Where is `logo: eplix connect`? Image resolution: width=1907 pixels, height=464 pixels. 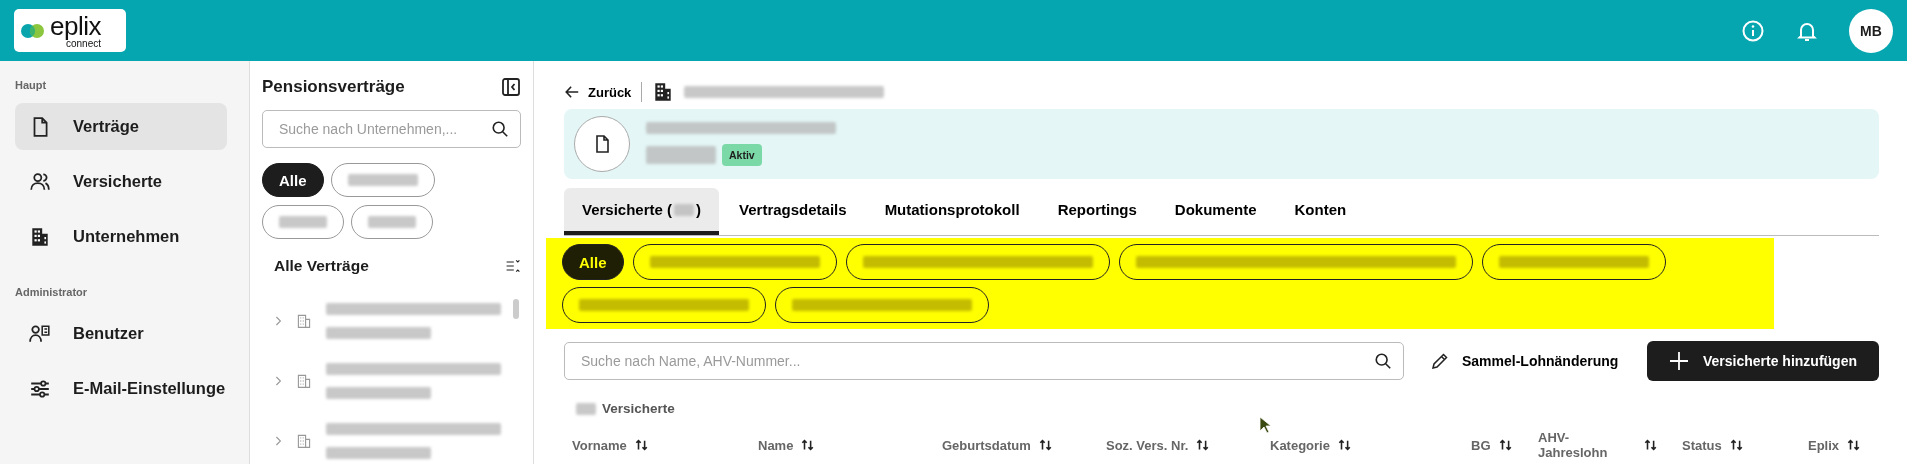 logo: eplix connect is located at coordinates (70, 30).